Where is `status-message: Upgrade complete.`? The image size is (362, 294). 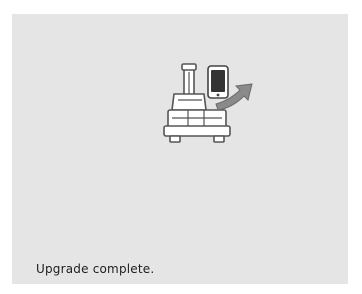 status-message: Upgrade complete. is located at coordinates (95, 269).